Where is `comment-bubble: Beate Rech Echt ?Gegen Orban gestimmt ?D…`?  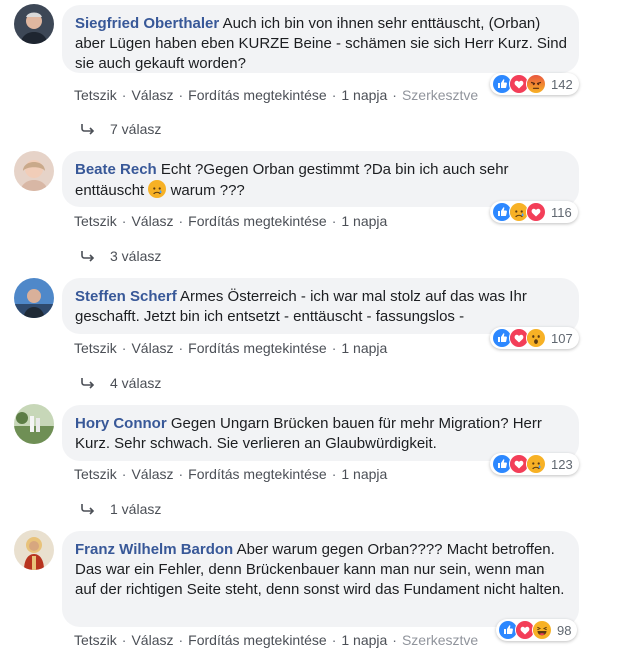
comment-bubble: Beate Rech Echt ?Gegen Orban gestimmt ?D… is located at coordinates (320, 179).